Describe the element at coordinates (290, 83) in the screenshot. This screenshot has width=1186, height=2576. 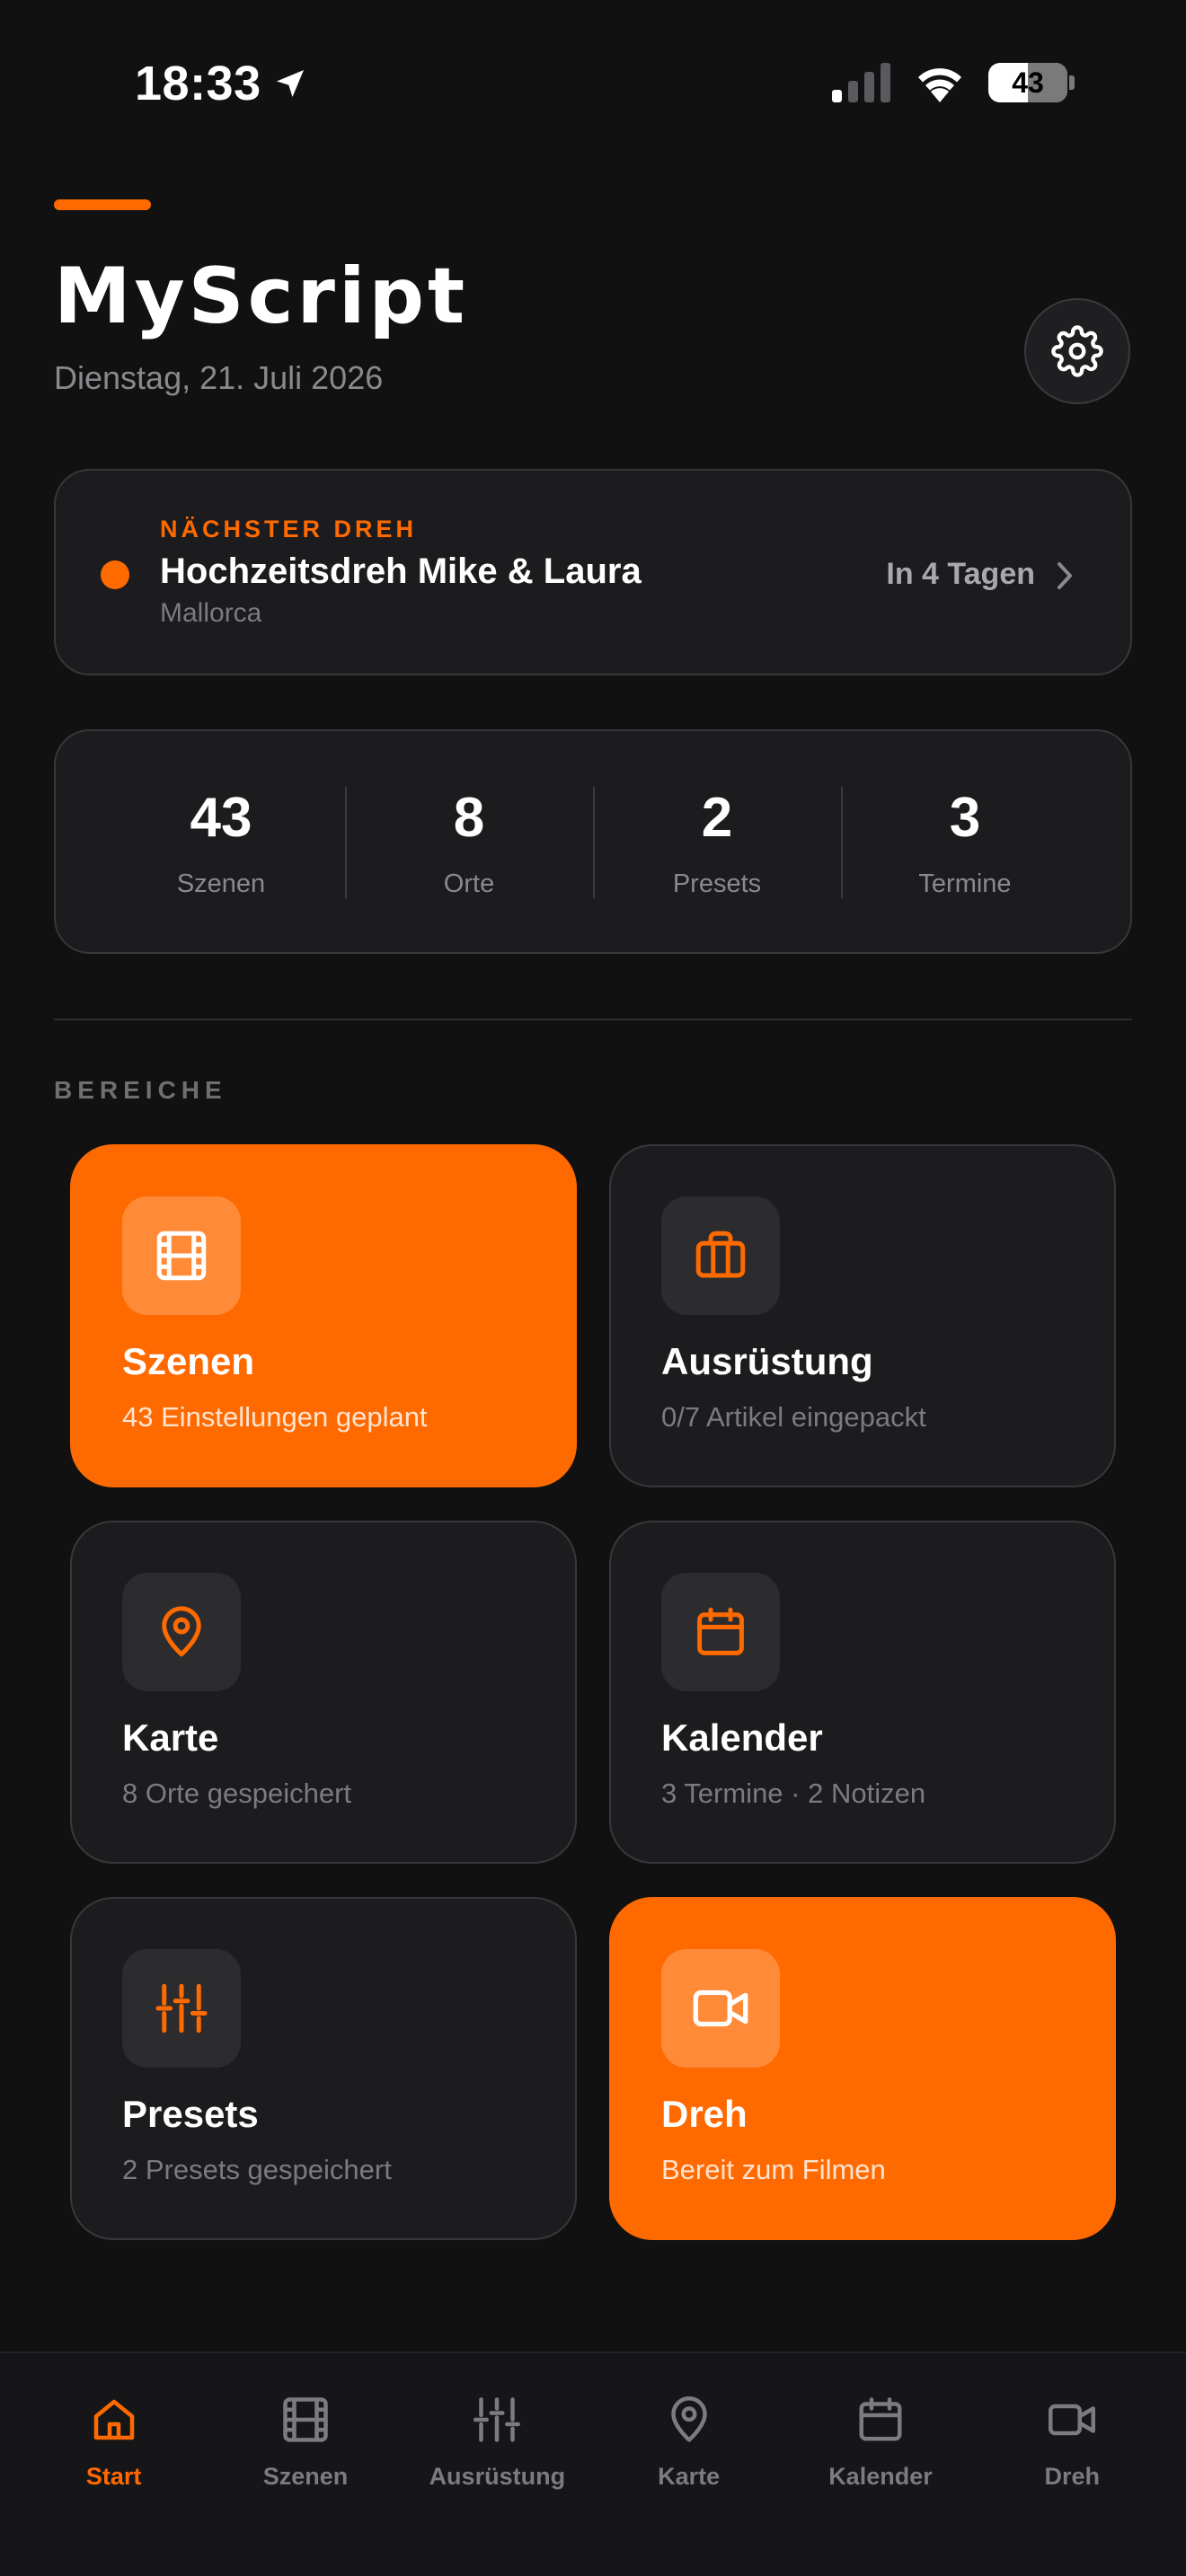
I see `location-arrow-icon` at that location.